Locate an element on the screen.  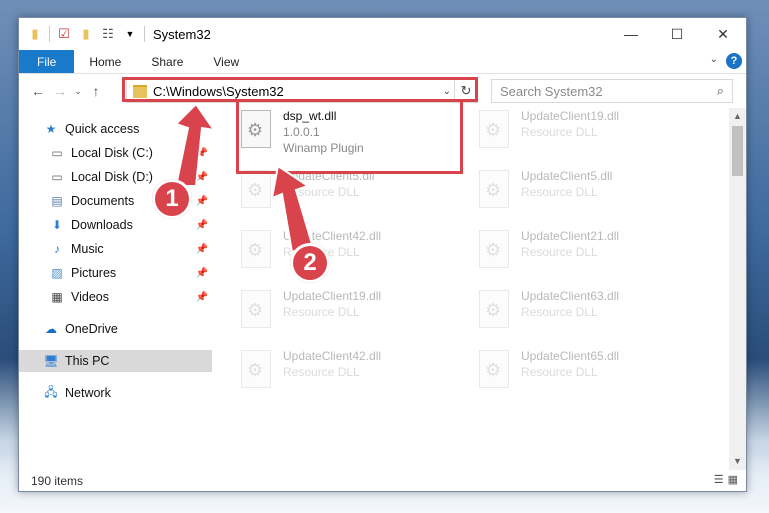
file-item: ⚙ UpdateClient42.dllResource DLL is located at coordinates (344, 252).